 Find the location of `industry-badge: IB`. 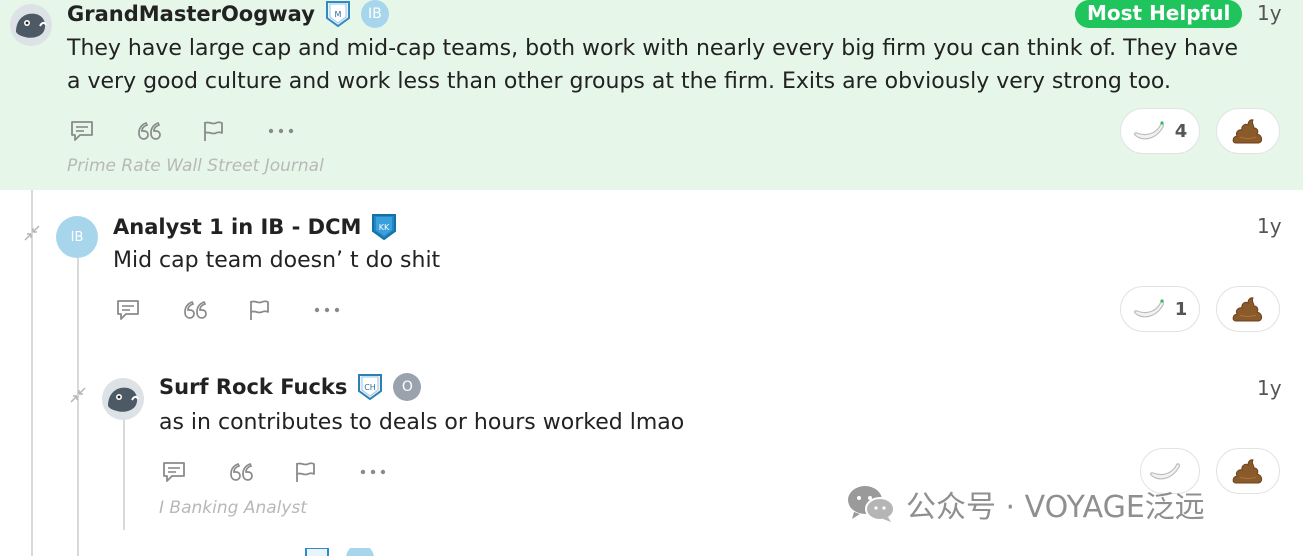

industry-badge: IB is located at coordinates (374, 14).